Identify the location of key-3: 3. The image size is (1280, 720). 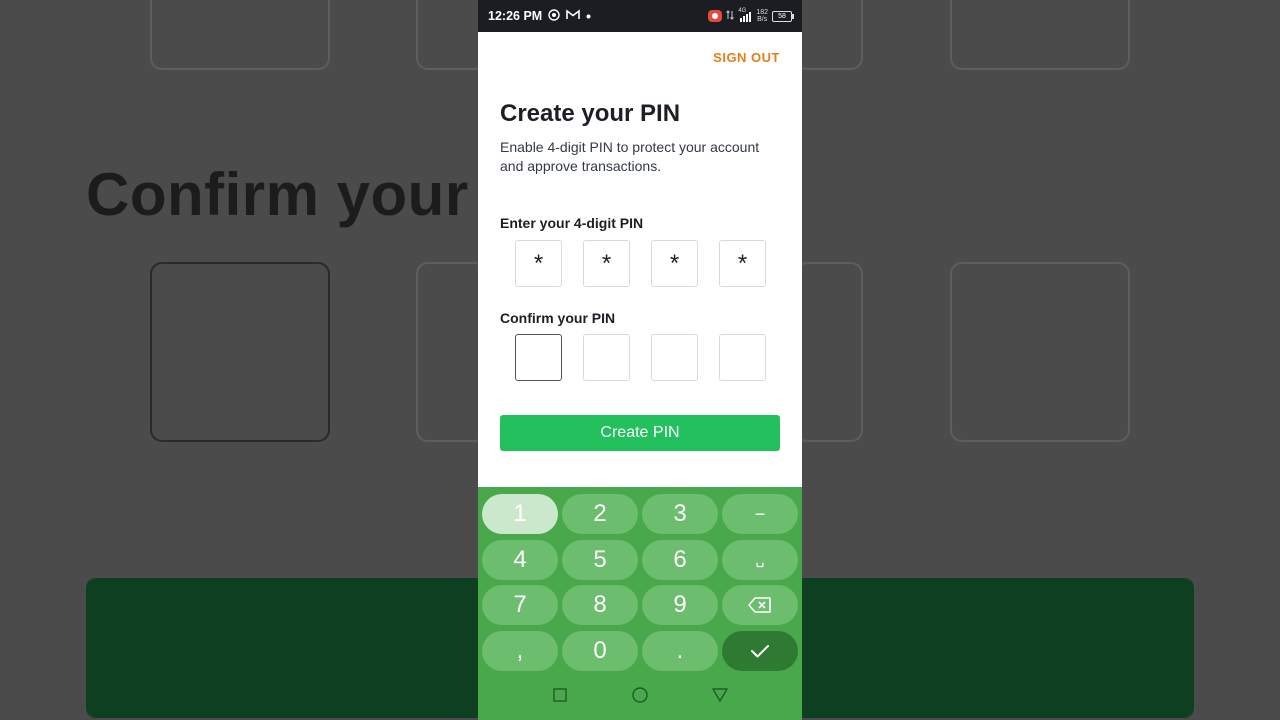
(680, 514).